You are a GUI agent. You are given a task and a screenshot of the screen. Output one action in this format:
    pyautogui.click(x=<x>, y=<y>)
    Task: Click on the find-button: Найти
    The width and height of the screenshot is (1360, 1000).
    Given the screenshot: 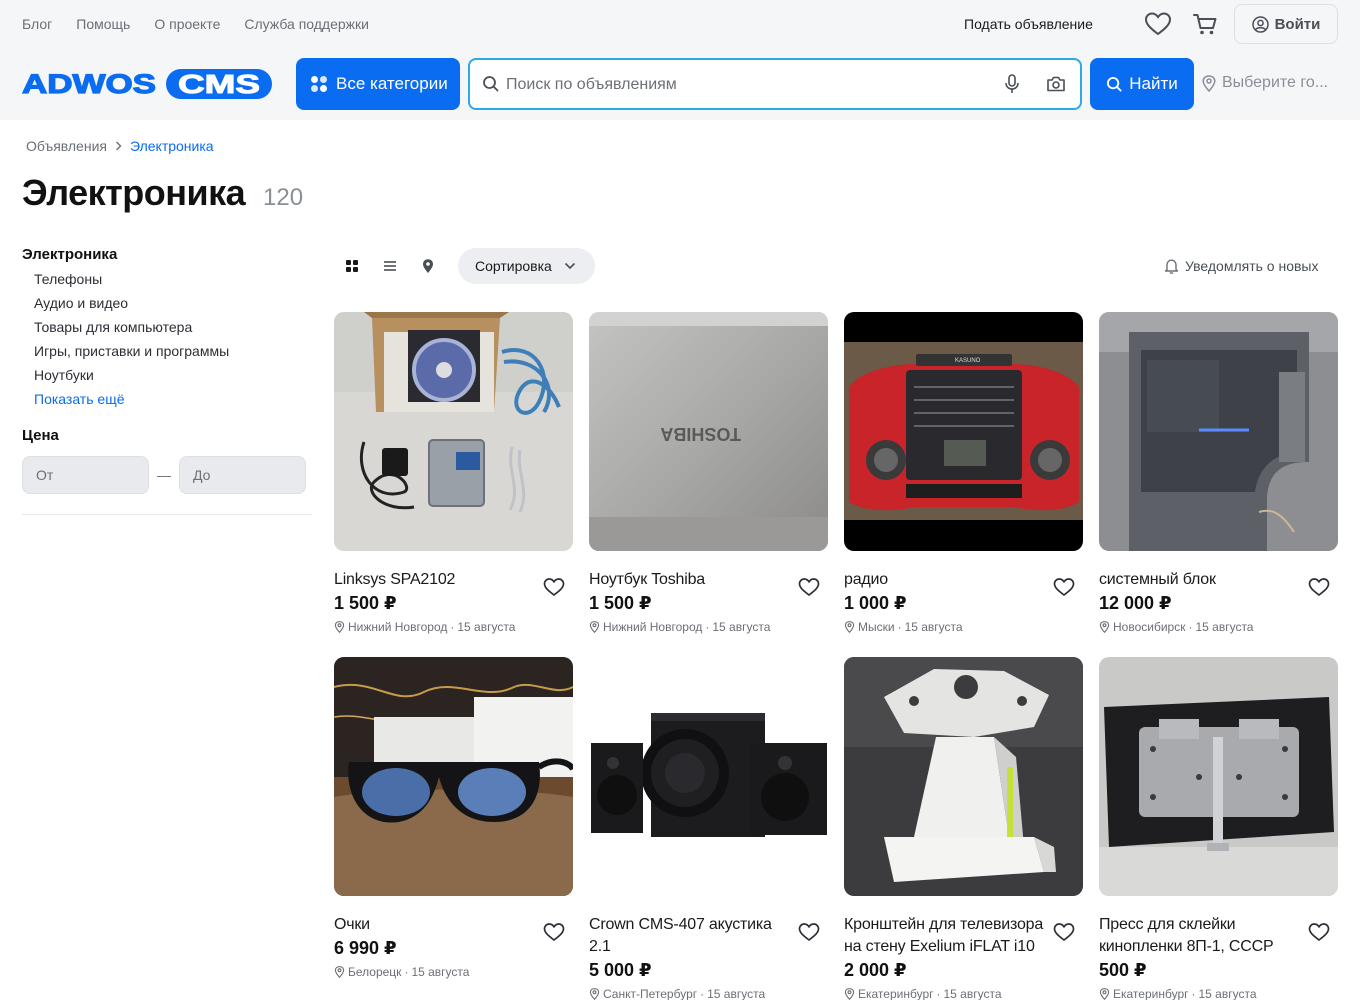 What is the action you would take?
    pyautogui.click(x=1142, y=84)
    